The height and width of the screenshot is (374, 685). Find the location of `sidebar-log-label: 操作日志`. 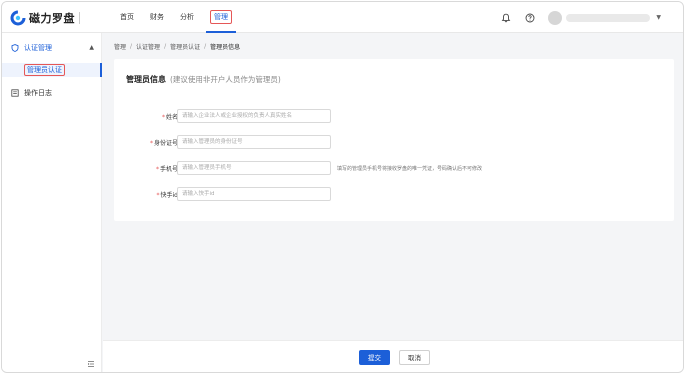

sidebar-log-label: 操作日志 is located at coordinates (38, 93).